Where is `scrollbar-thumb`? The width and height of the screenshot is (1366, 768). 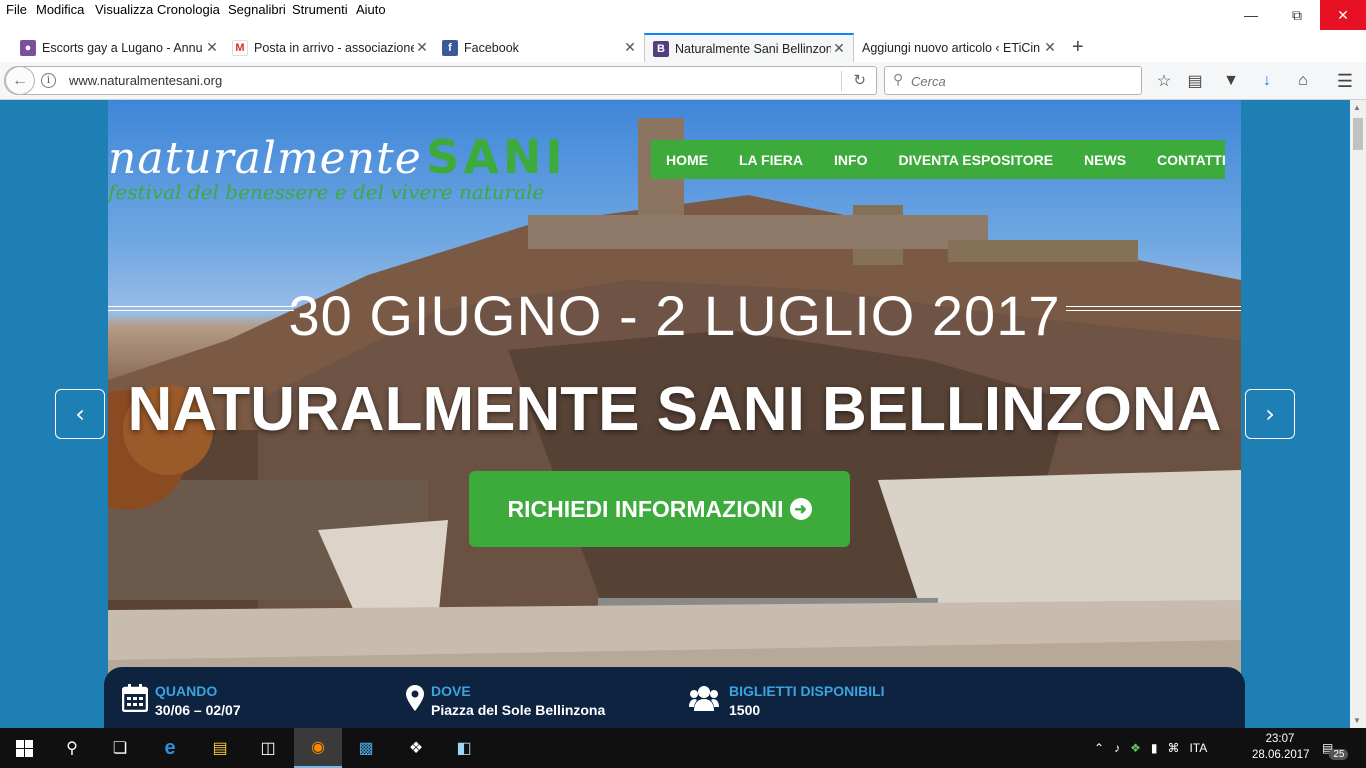 scrollbar-thumb is located at coordinates (1358, 134).